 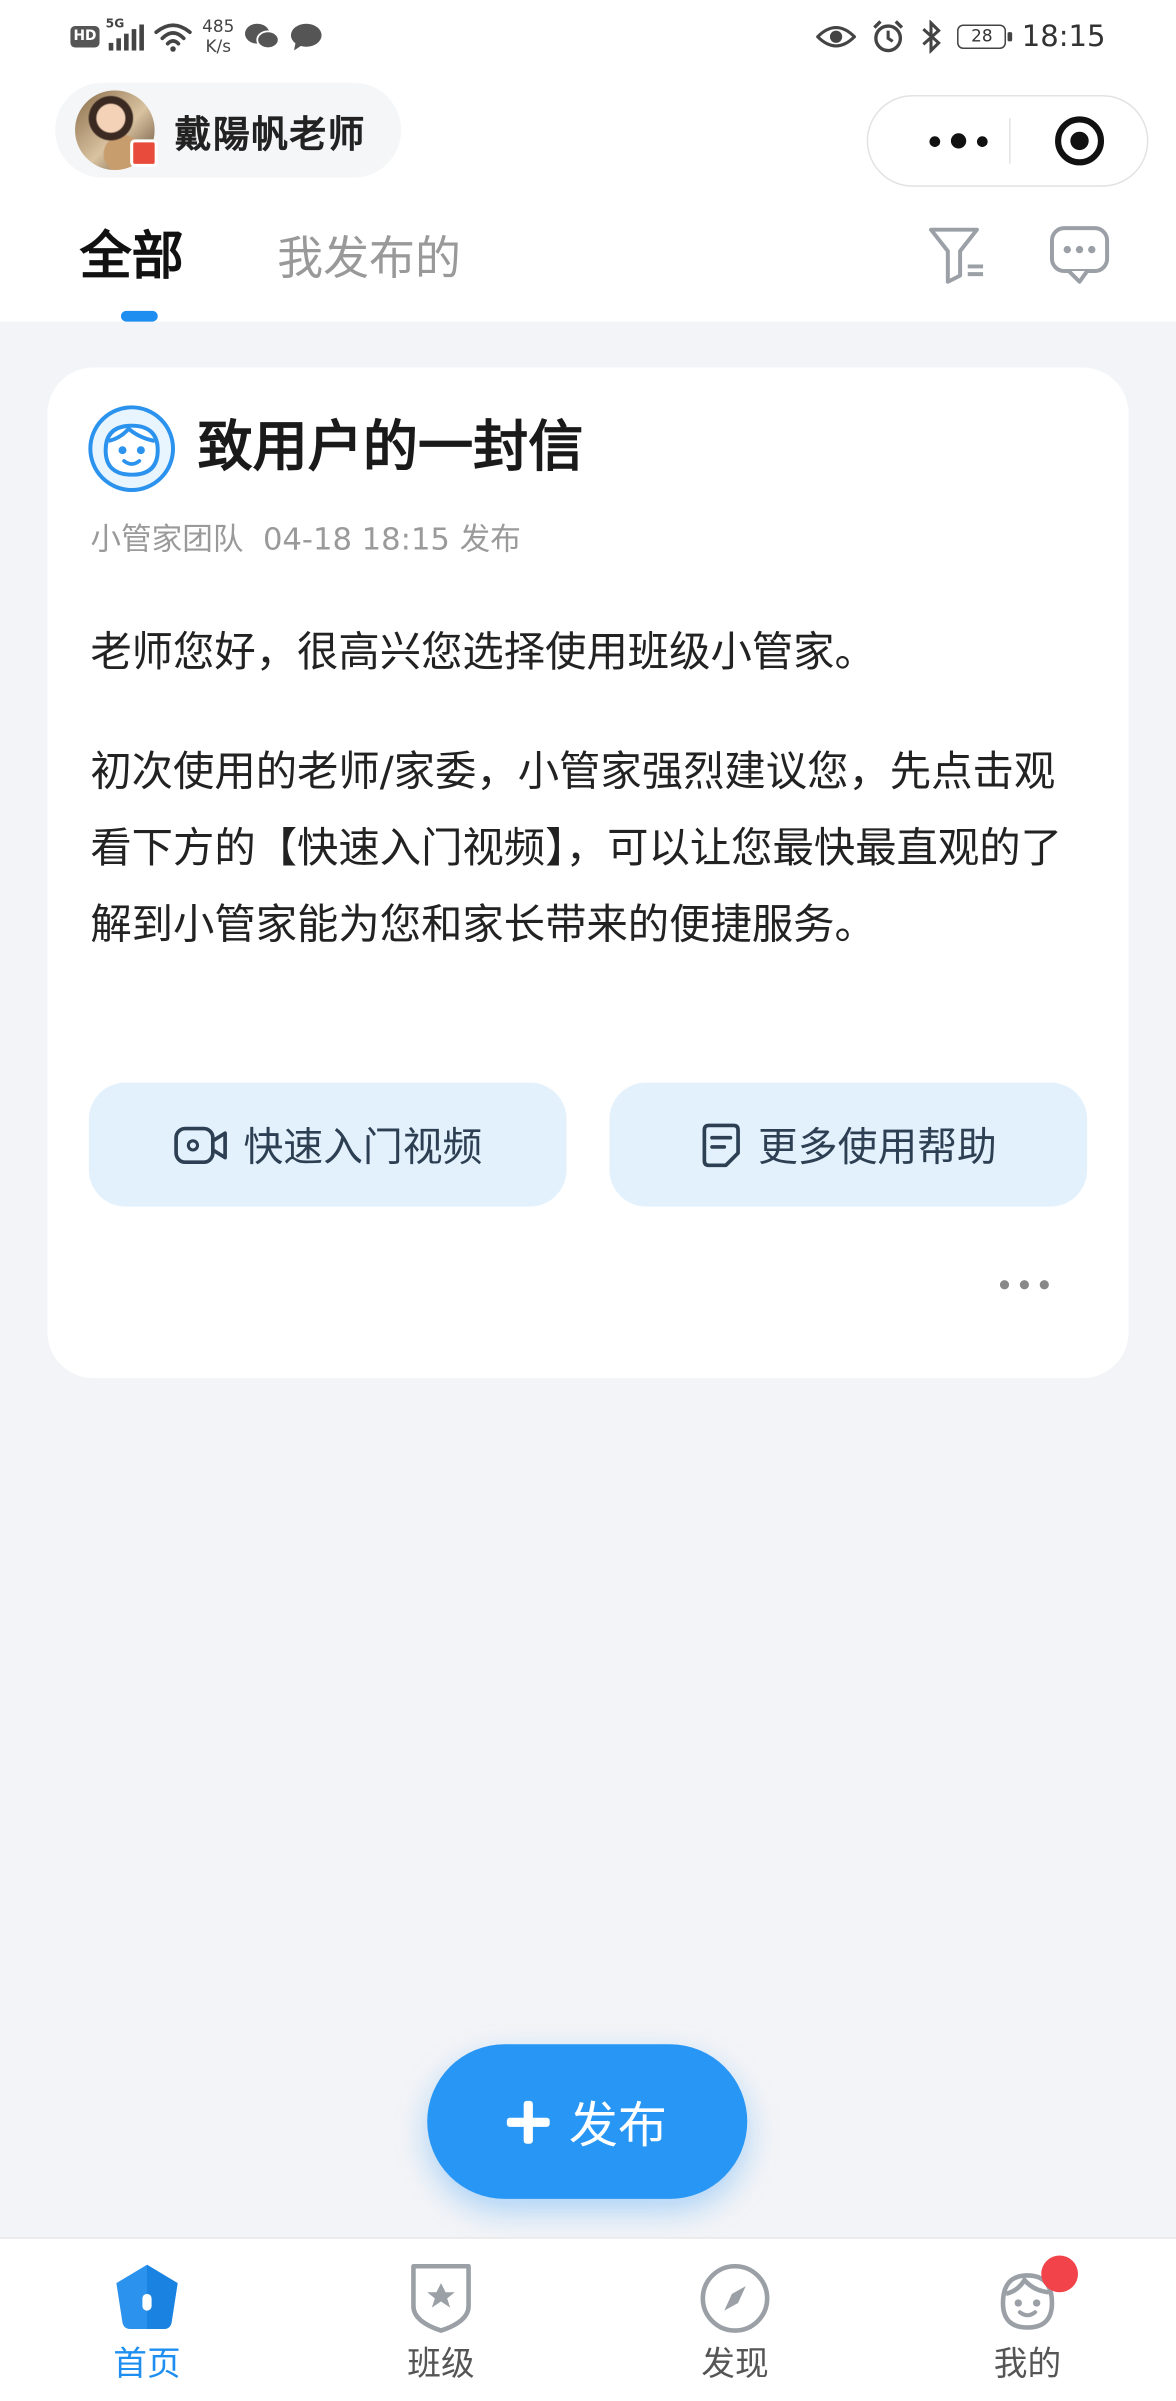 I want to click on speed-value: 485, so click(x=218, y=26).